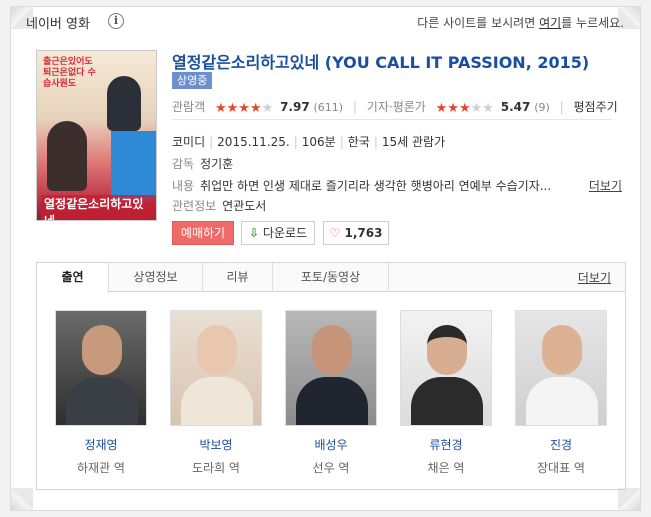  What do you see at coordinates (515, 107) in the screenshot?
I see `critics-score: 5.47` at bounding box center [515, 107].